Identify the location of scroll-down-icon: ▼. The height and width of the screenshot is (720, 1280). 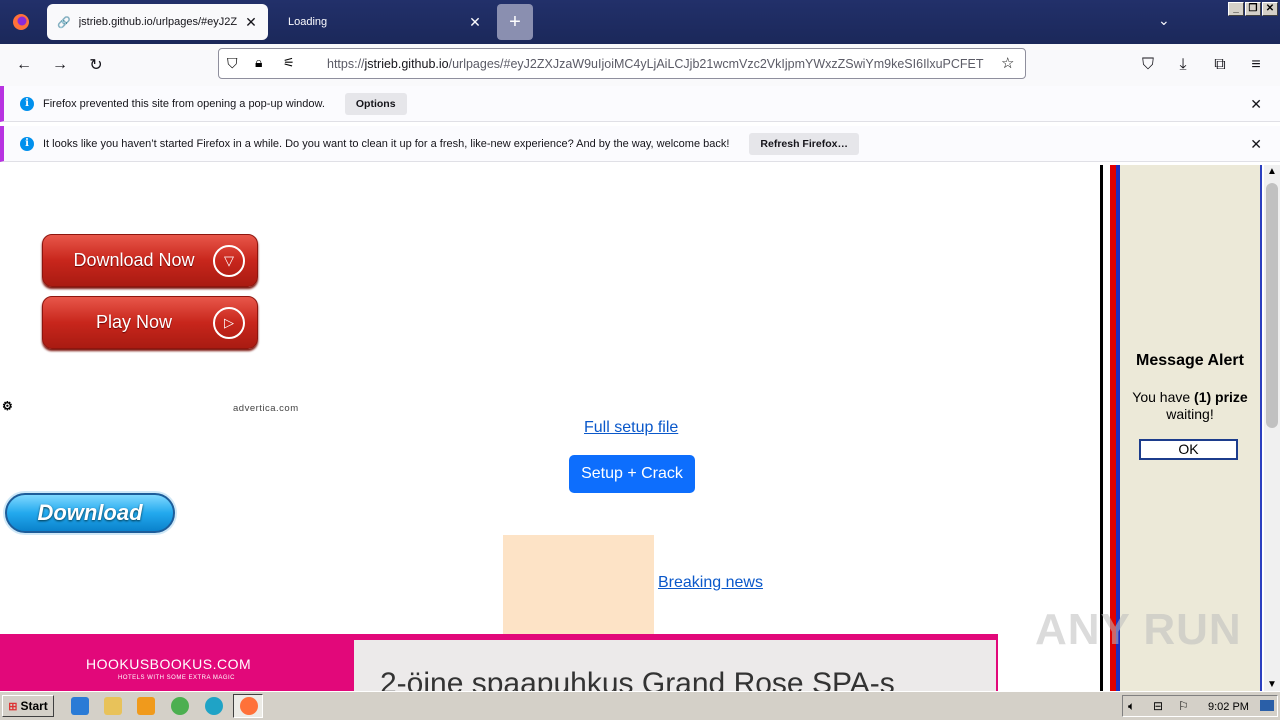
(1272, 684).